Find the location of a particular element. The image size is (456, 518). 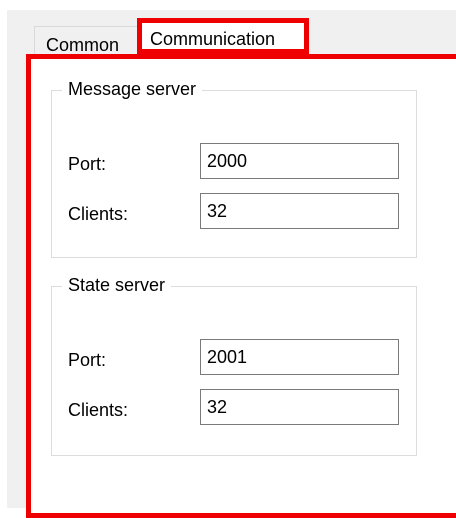

state-clients-input is located at coordinates (299, 407).